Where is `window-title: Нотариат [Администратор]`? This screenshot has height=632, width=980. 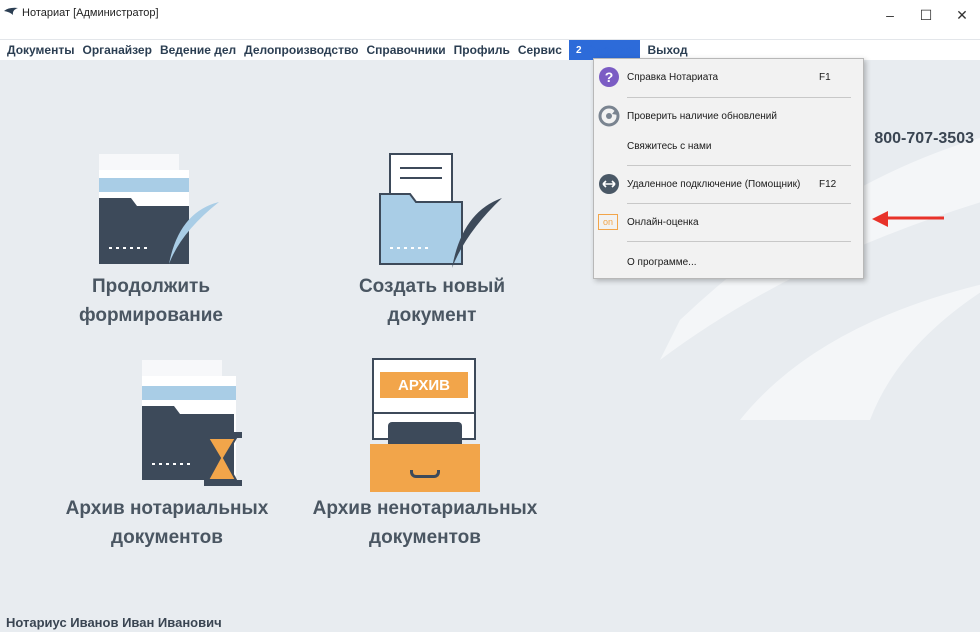 window-title: Нотариат [Администратор] is located at coordinates (81, 12).